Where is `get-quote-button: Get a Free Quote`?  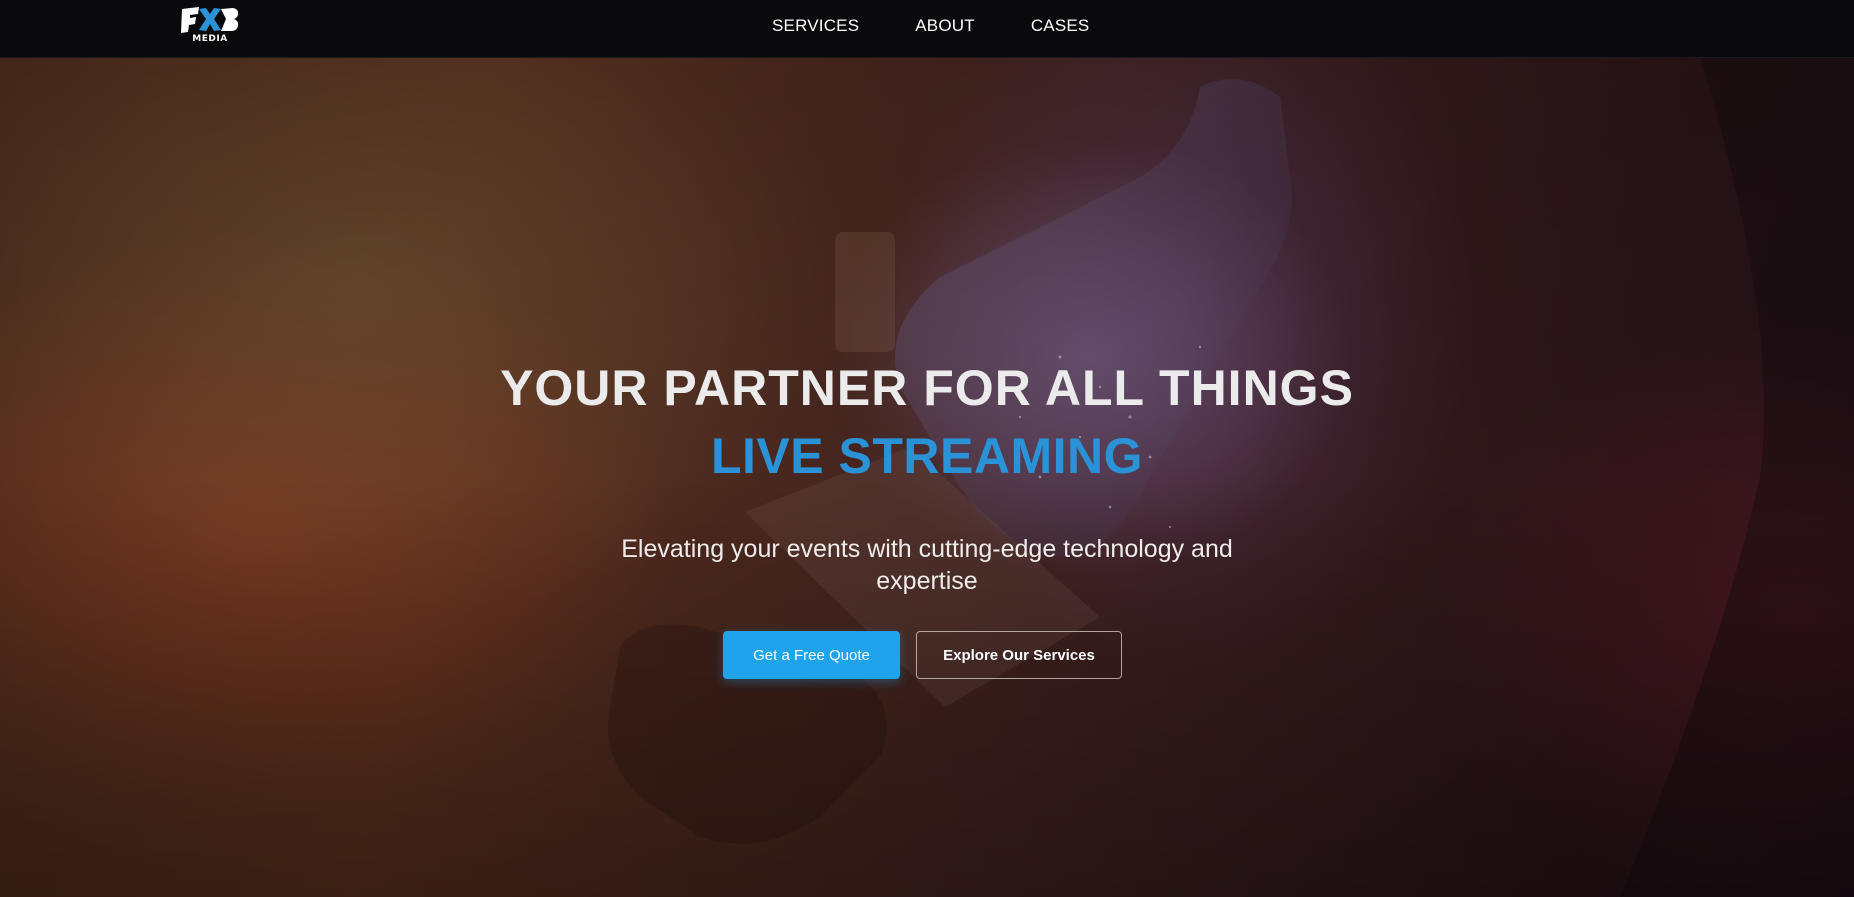 get-quote-button: Get a Free Quote is located at coordinates (811, 655).